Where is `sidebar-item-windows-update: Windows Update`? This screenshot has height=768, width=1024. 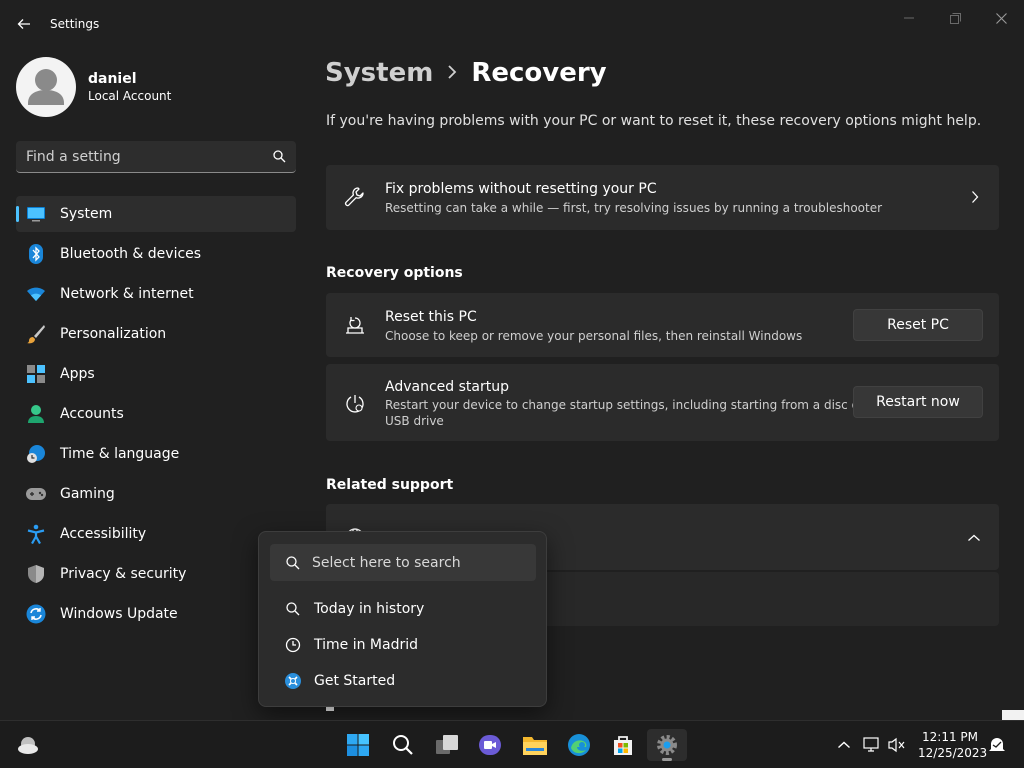
sidebar-item-windows-update: Windows Update is located at coordinates (156, 614).